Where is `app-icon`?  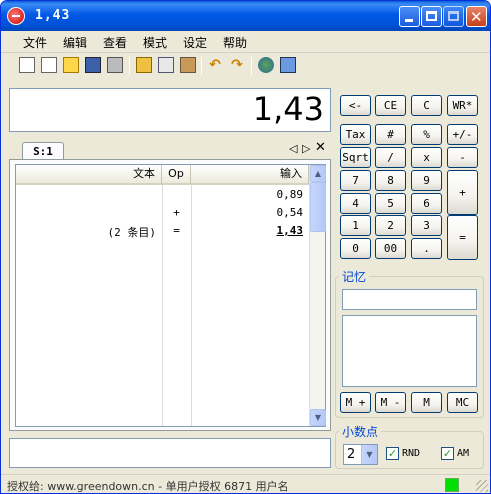 app-icon is located at coordinates (16, 16).